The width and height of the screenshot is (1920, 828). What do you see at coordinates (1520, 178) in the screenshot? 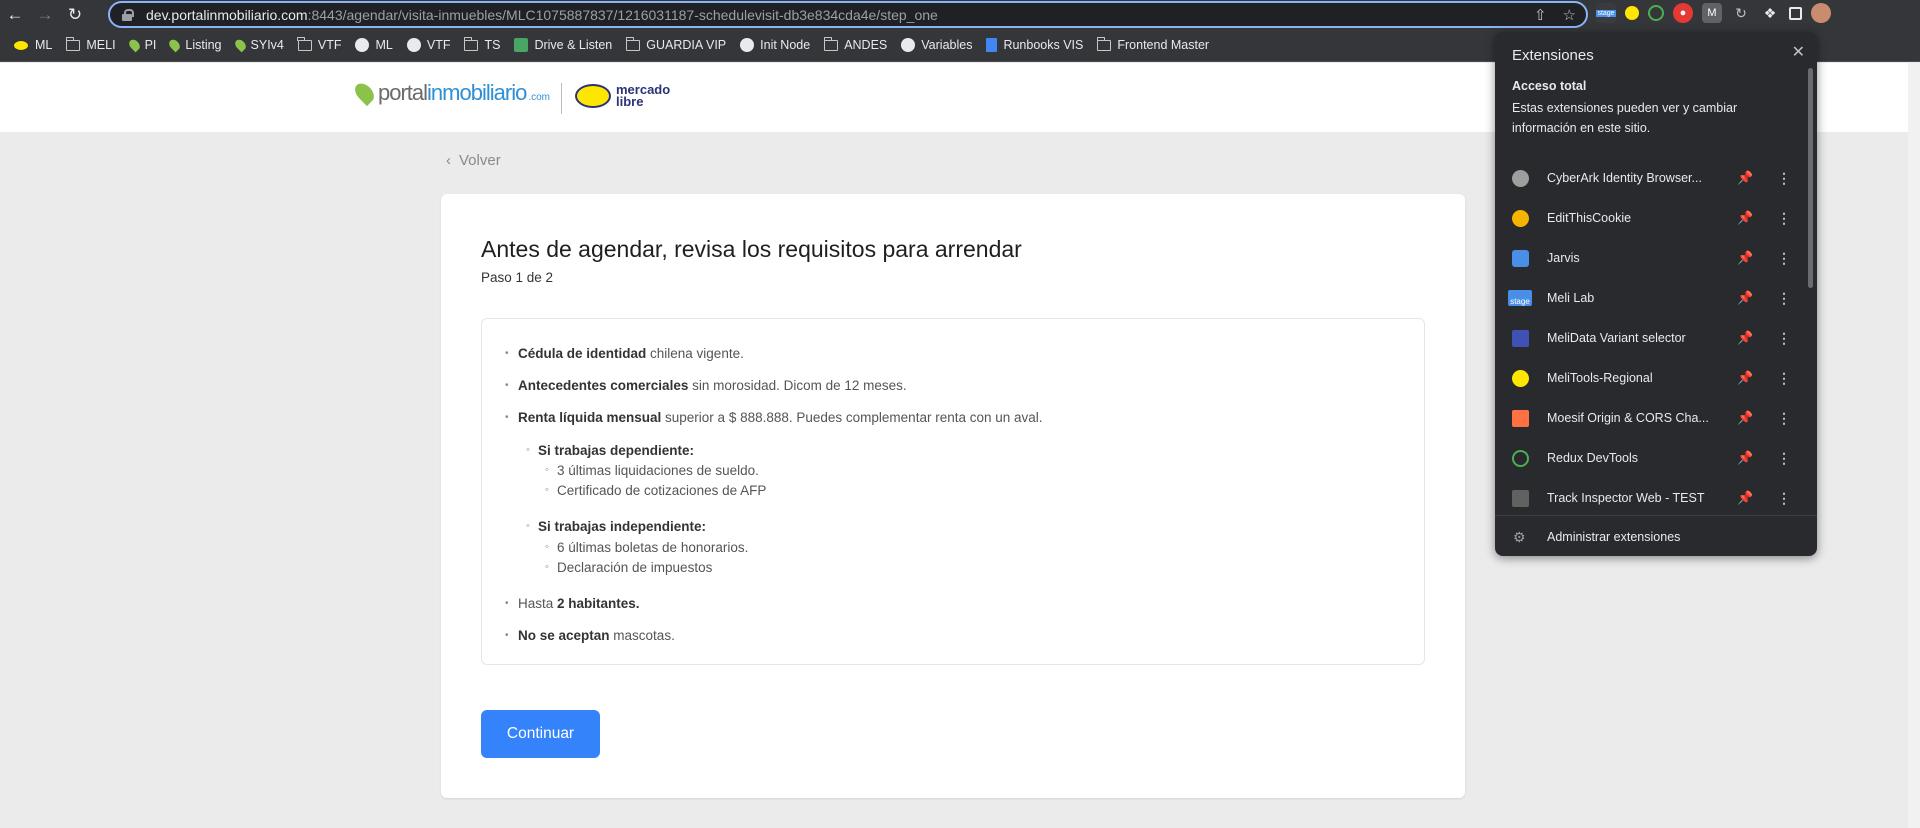
I see `cyberark-icon` at bounding box center [1520, 178].